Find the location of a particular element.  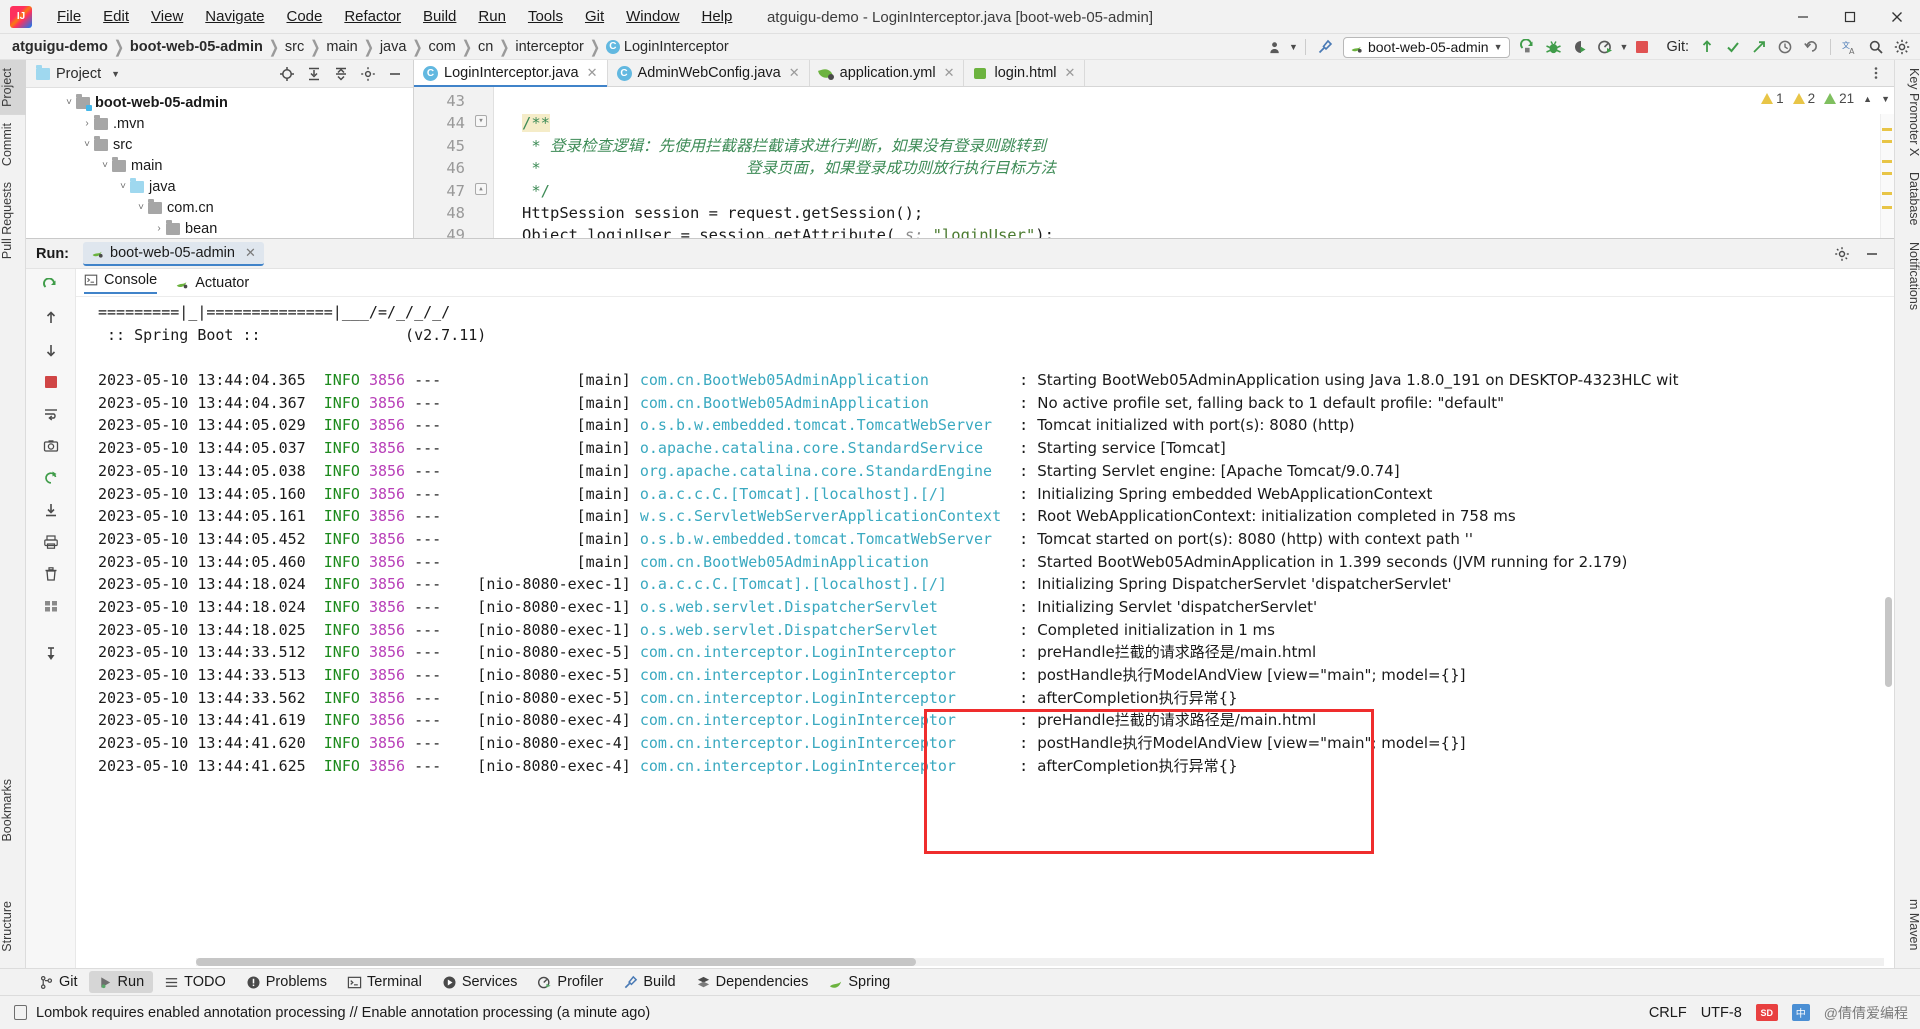

expand-all-icon is located at coordinates (314, 74).